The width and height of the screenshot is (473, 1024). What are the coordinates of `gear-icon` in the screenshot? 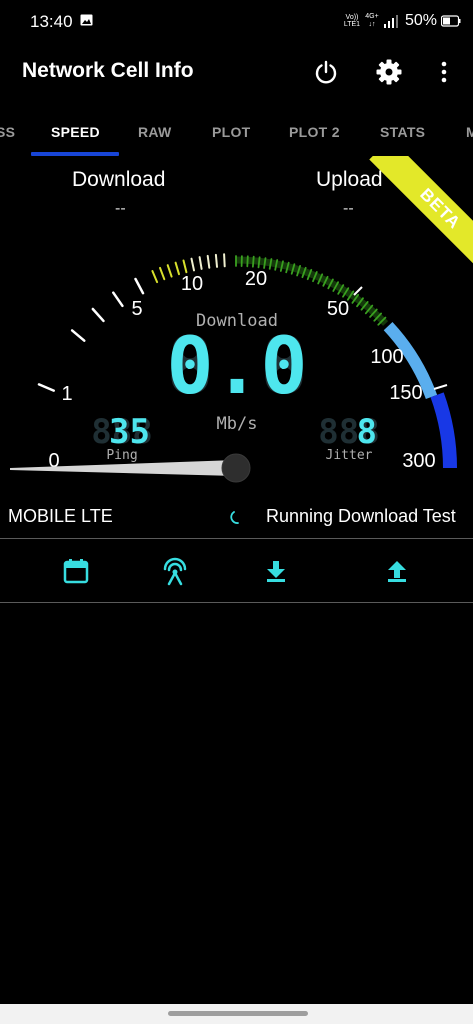 It's located at (389, 72).